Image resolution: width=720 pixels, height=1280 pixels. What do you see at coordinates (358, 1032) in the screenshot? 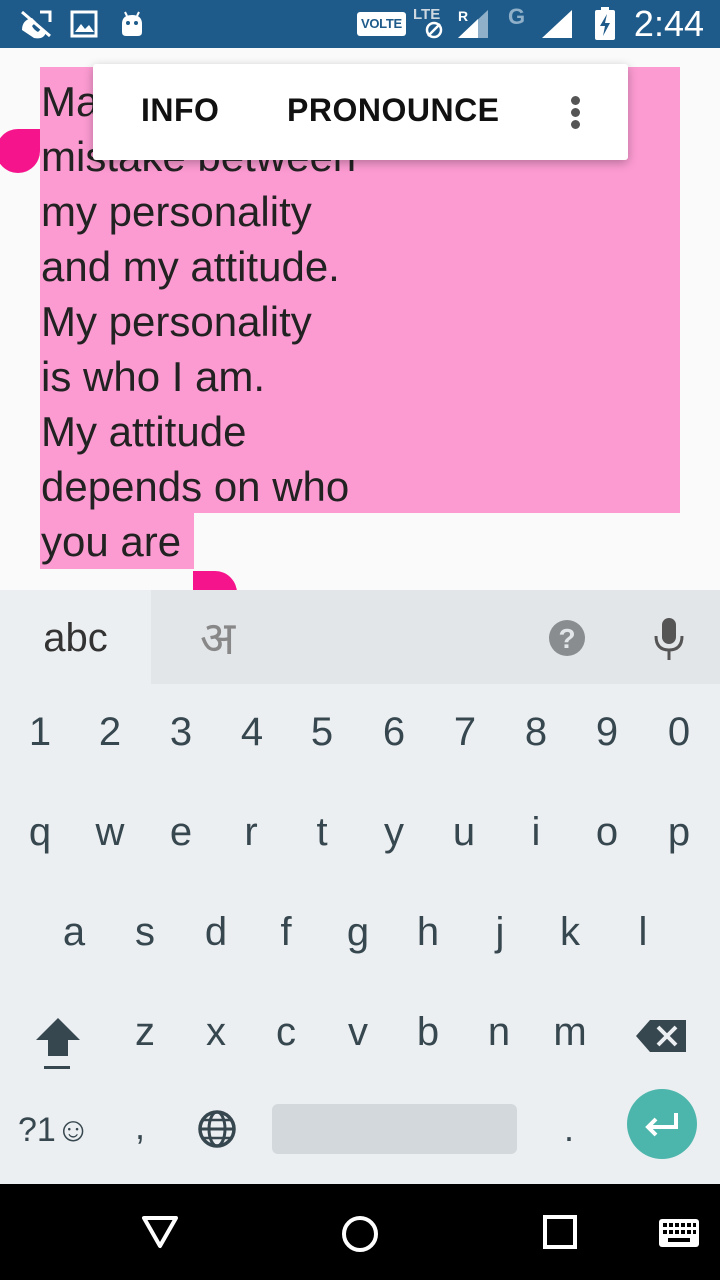
I see `key-v: v` at bounding box center [358, 1032].